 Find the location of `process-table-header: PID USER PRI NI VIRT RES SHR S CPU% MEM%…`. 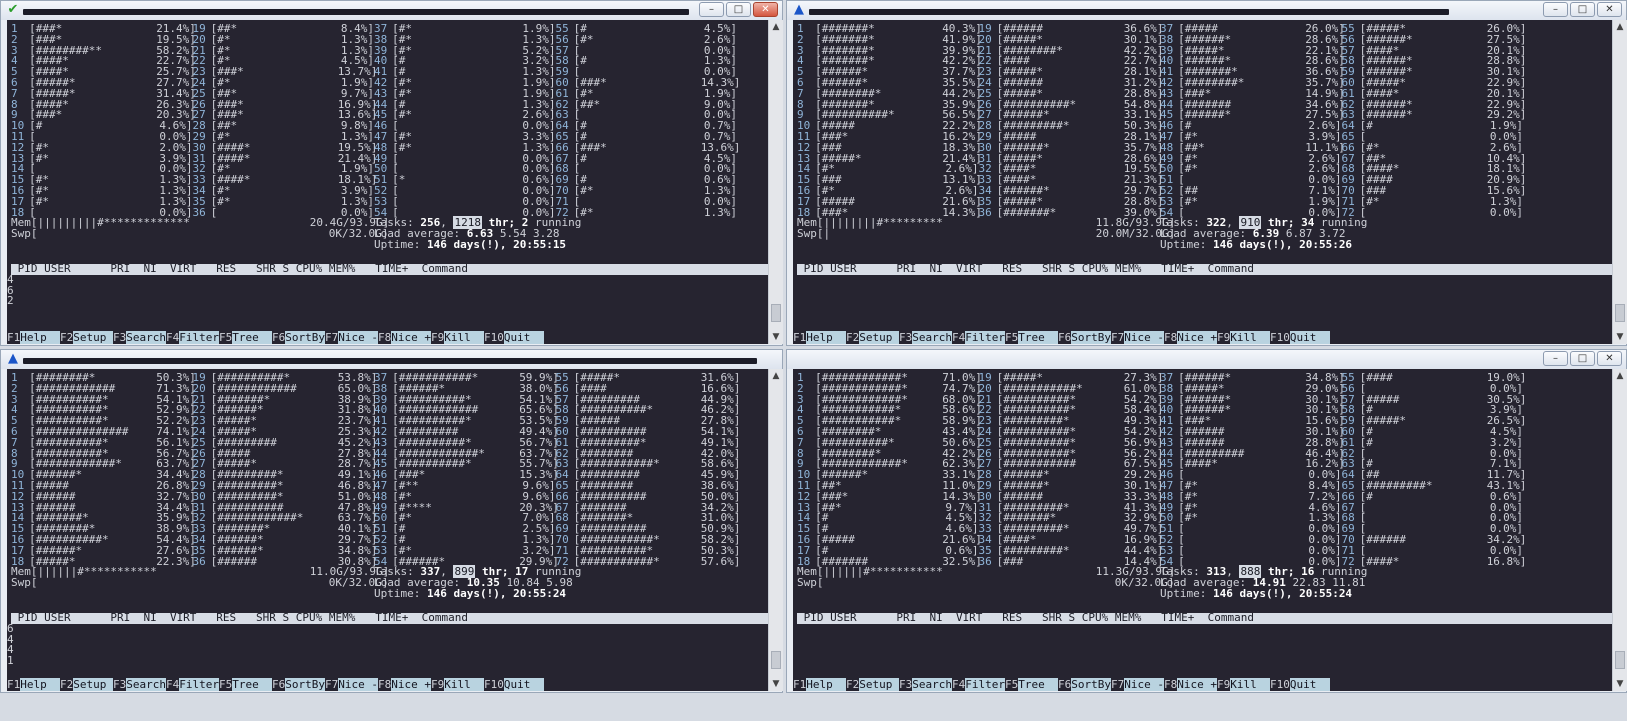

process-table-header: PID USER PRI NI VIRT RES SHR S CPU% MEM%… is located at coordinates (389, 618).